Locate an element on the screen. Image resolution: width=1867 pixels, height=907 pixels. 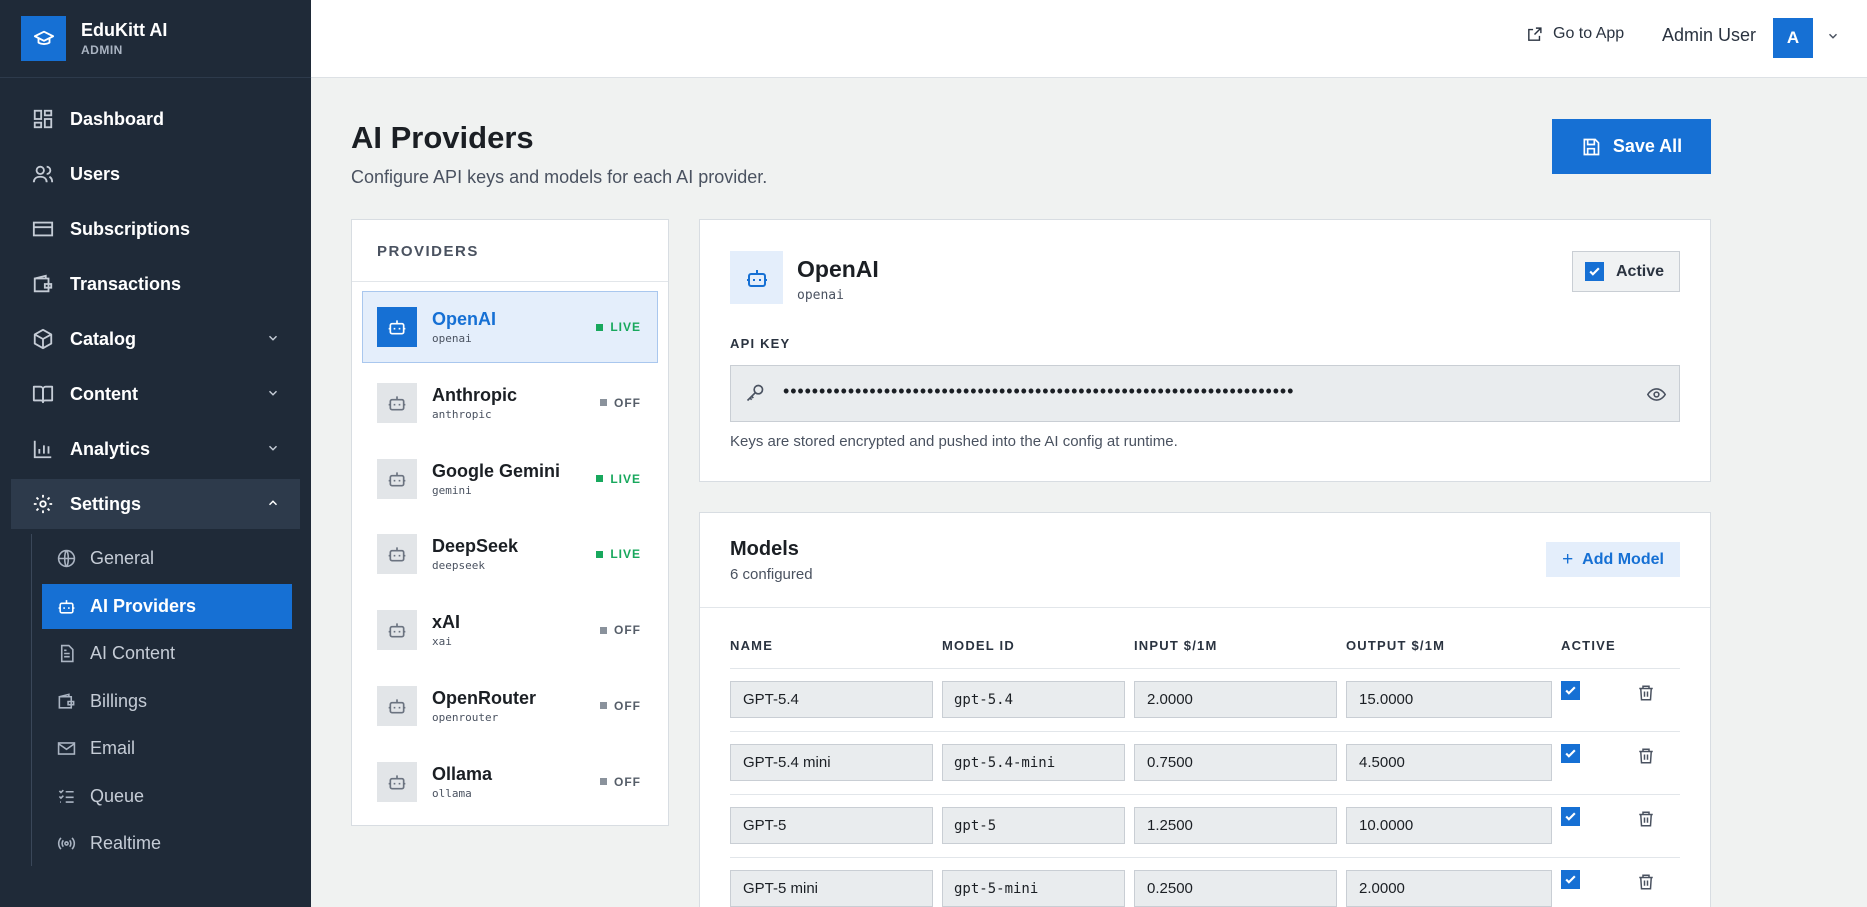
page-title: AI Providers is located at coordinates (442, 137).